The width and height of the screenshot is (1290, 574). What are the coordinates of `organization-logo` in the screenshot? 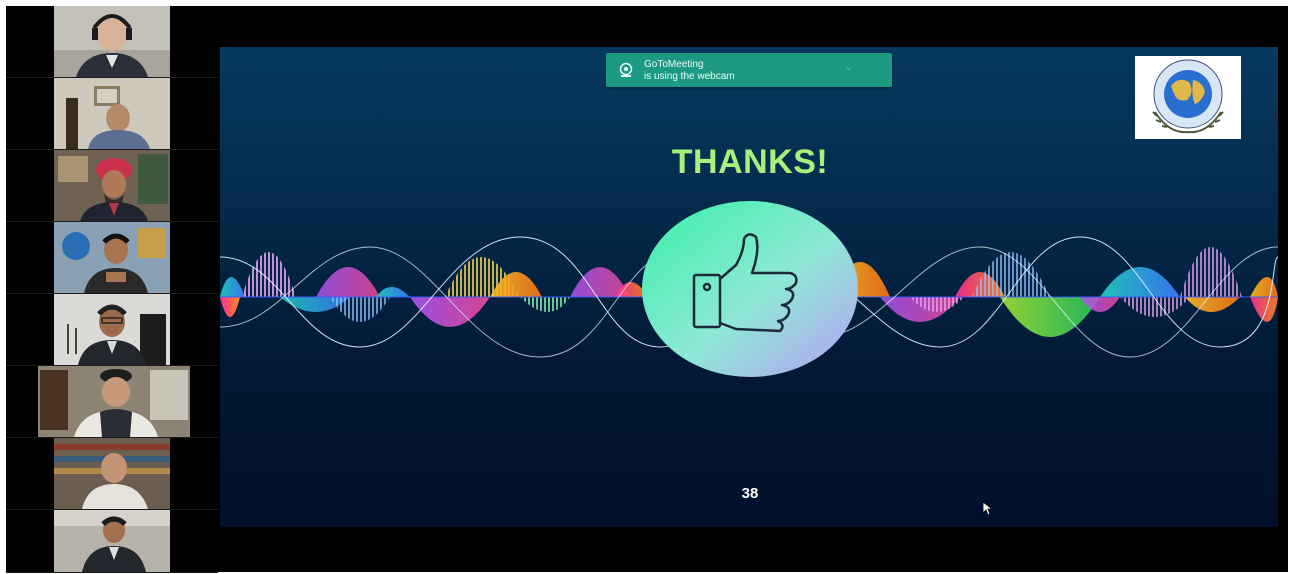 It's located at (1188, 97).